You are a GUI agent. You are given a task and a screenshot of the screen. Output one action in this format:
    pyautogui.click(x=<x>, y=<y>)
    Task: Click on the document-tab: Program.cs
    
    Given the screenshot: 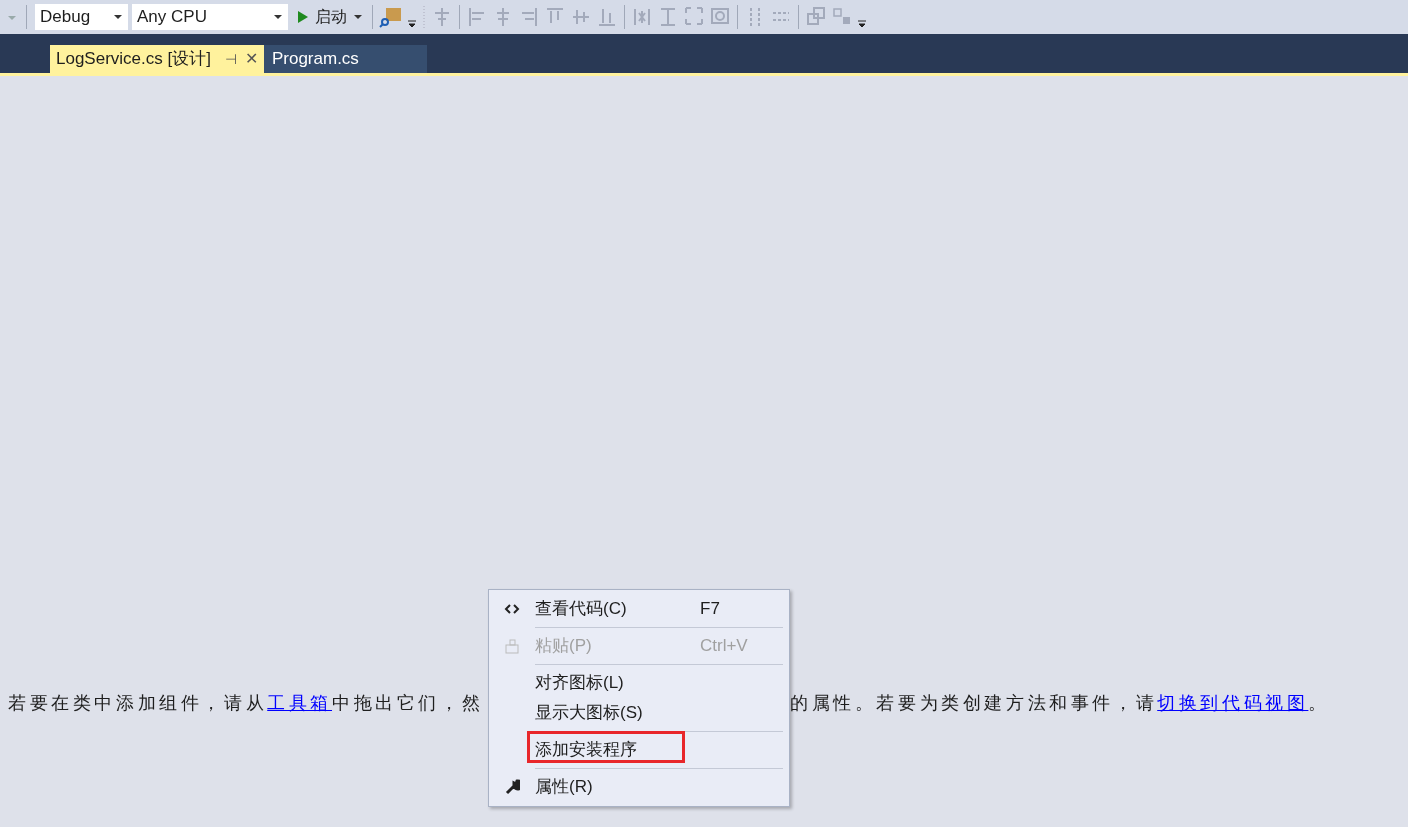 What is the action you would take?
    pyautogui.click(x=345, y=59)
    